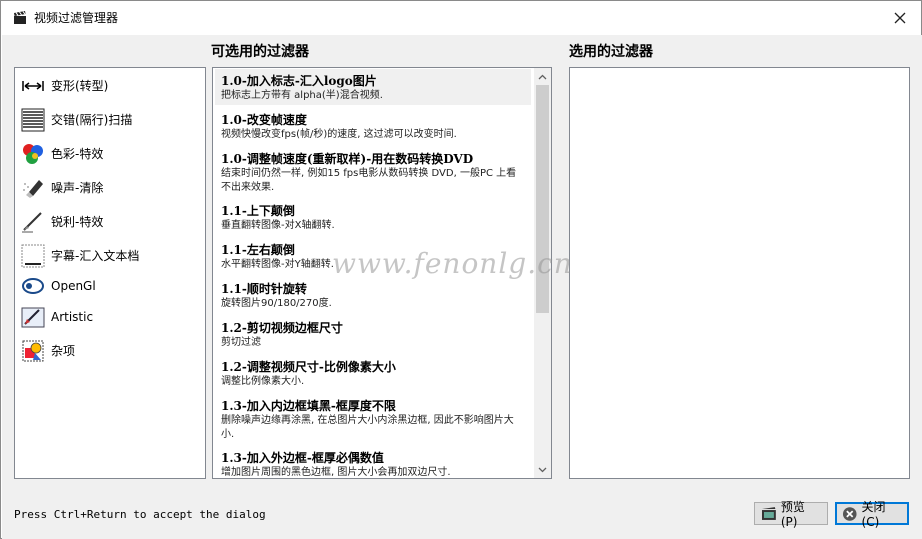  I want to click on category-label: OpenGl, so click(73, 286).